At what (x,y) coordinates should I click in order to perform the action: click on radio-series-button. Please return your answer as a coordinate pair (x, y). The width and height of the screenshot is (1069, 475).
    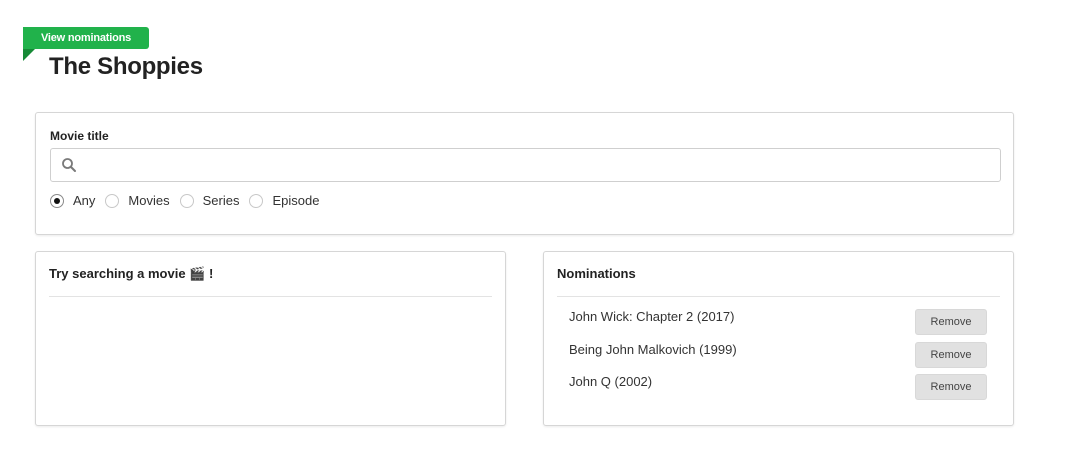
    Looking at the image, I should click on (186, 200).